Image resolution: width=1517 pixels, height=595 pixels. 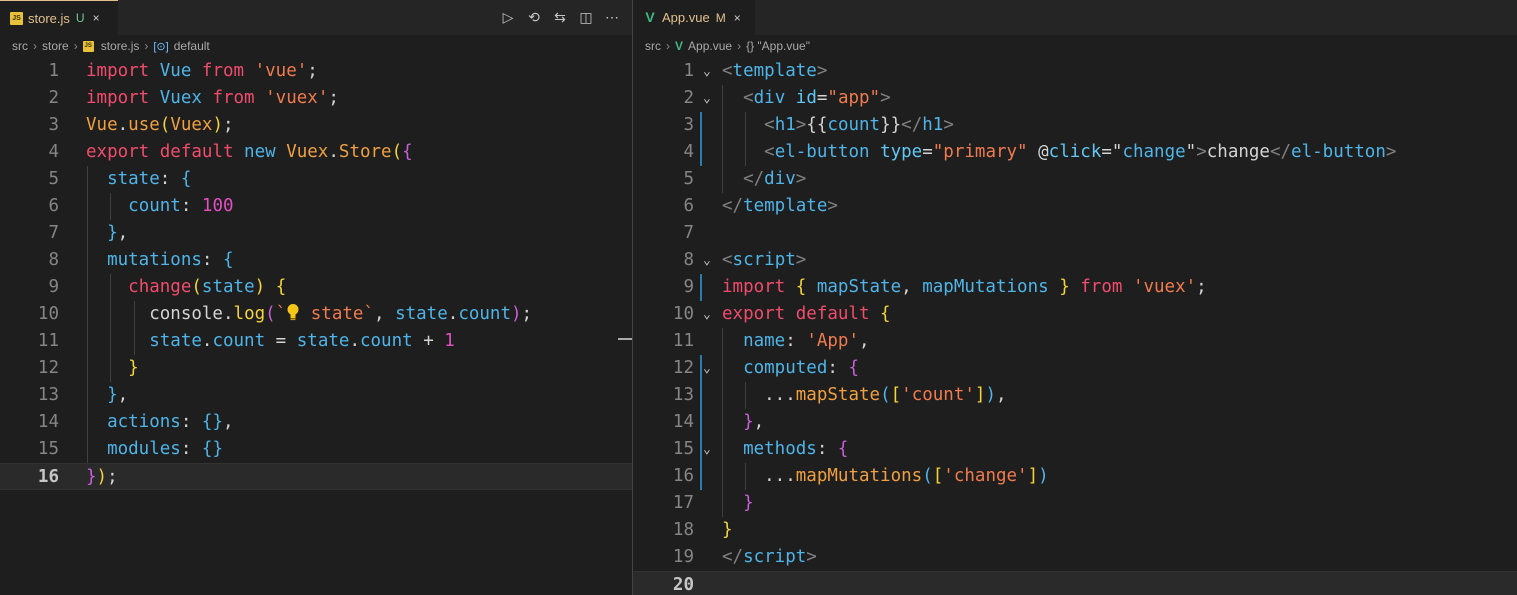 I want to click on line-number: 17, so click(x=683, y=503).